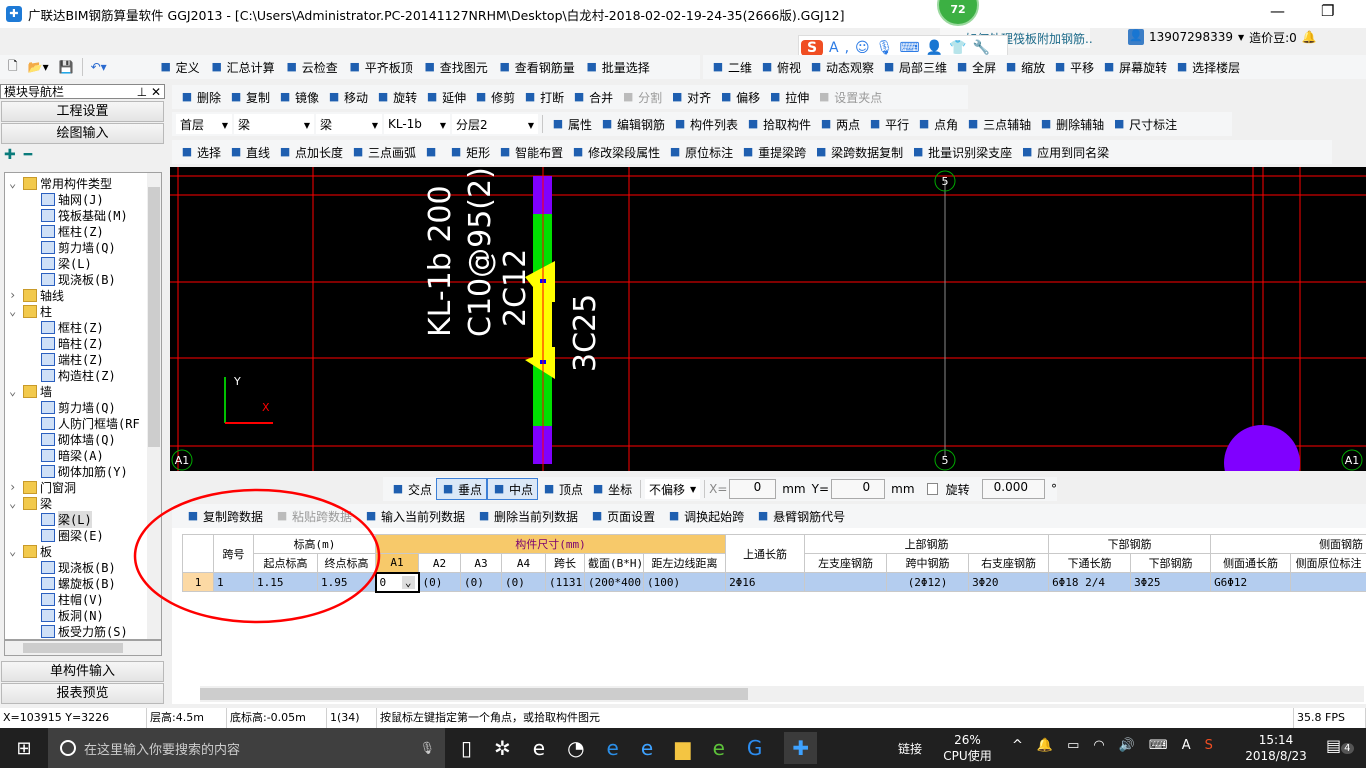  Describe the element at coordinates (36, 295) in the screenshot. I see `tree-folder: › 轴线` at that location.